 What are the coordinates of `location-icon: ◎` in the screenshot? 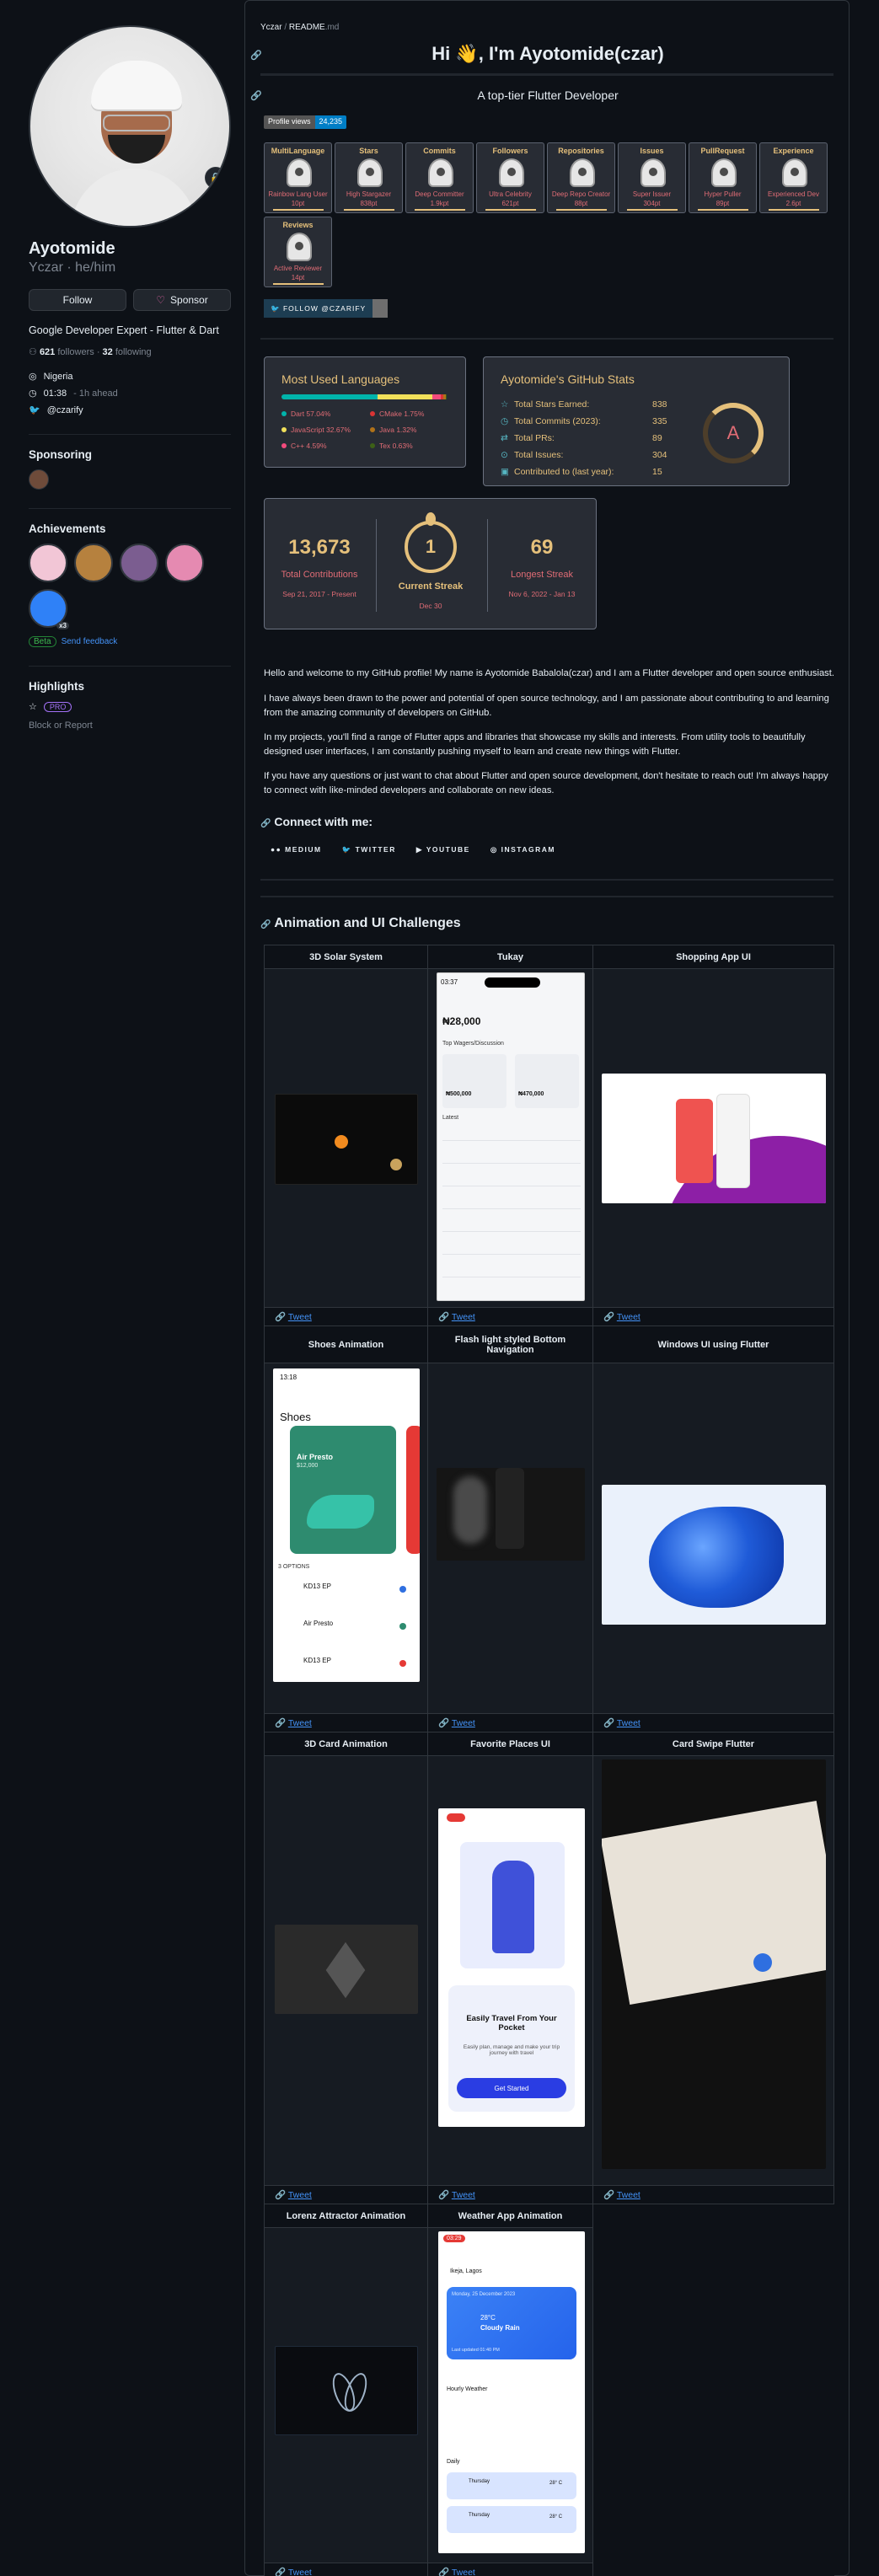 It's located at (33, 377).